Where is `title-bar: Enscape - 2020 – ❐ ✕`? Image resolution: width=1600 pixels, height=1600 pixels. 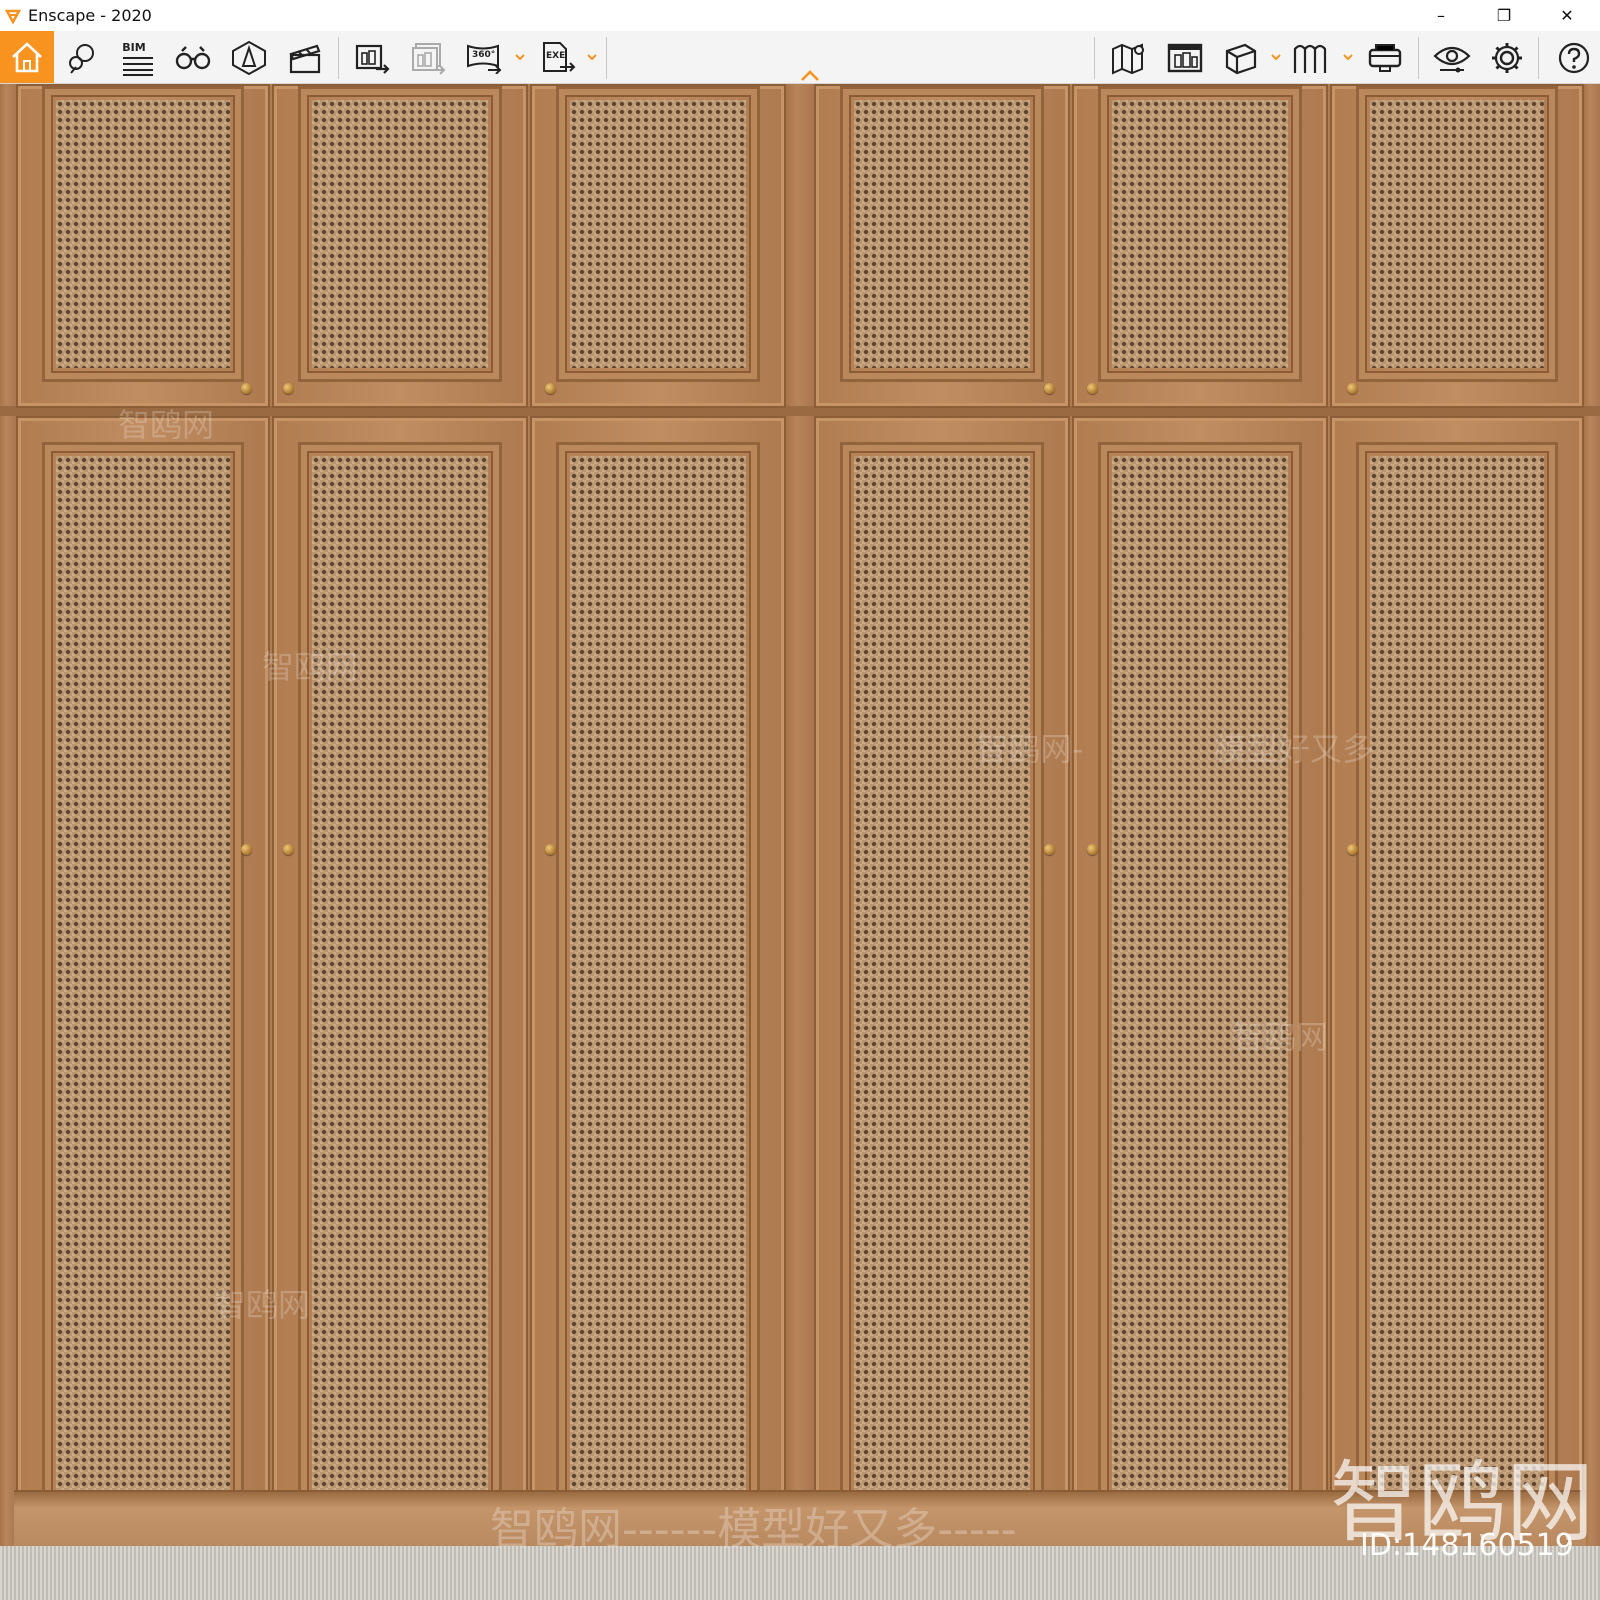
title-bar: Enscape - 2020 – ❐ ✕ is located at coordinates (800, 15).